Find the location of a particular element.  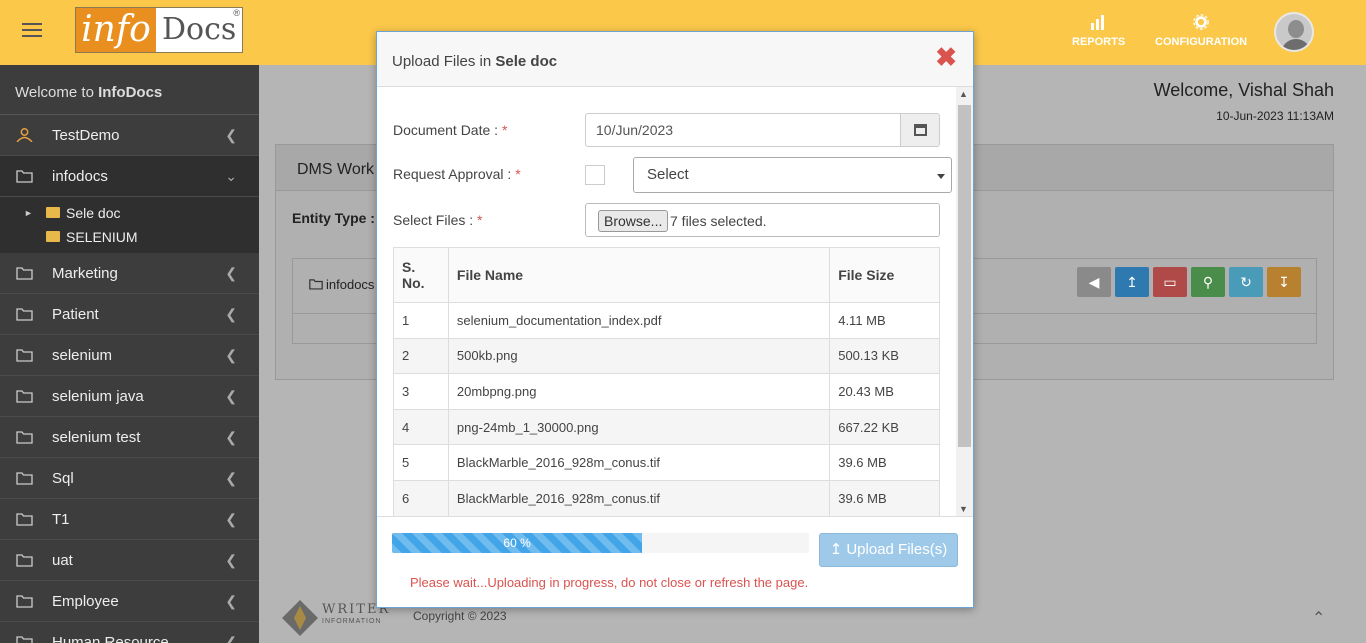

hamburger-menu-icon is located at coordinates (32, 31).